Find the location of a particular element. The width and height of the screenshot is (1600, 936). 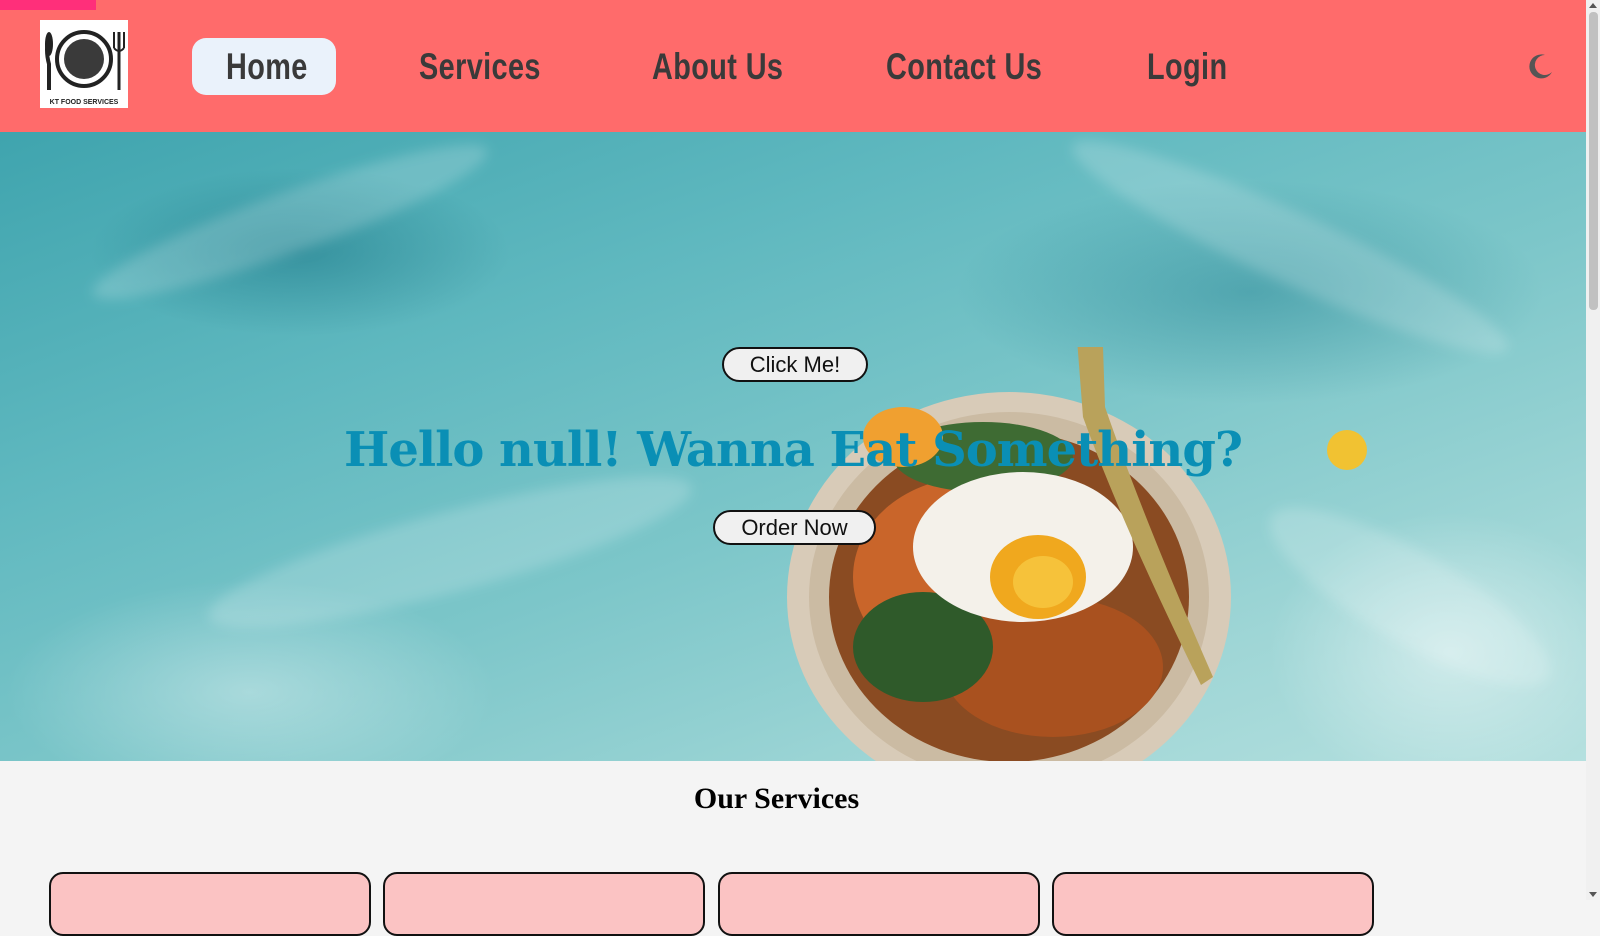

theme-toggle-button is located at coordinates (1540, 66).